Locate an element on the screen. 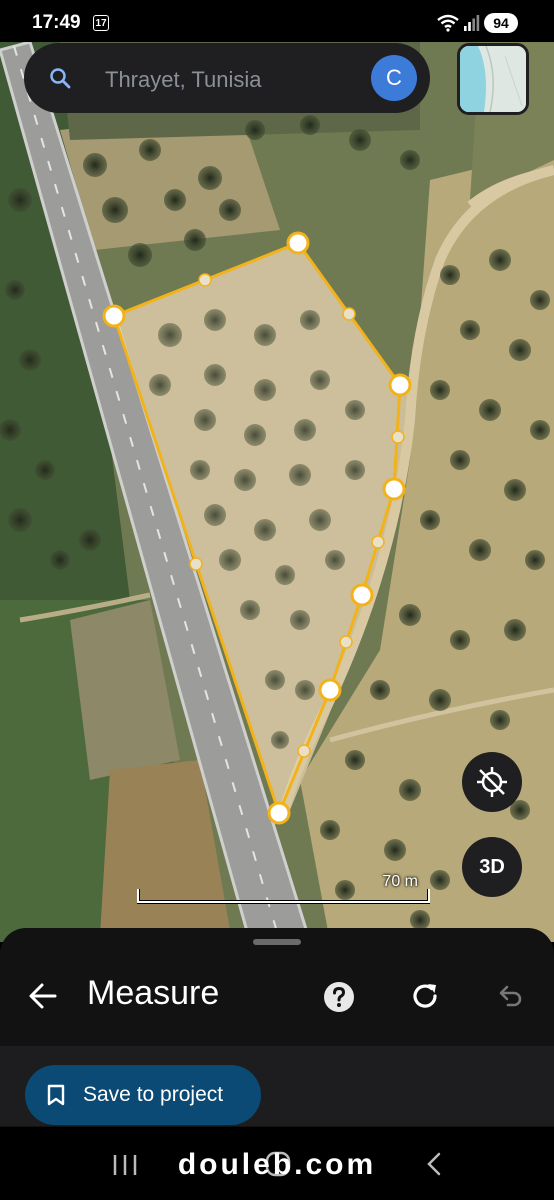 This screenshot has height=1200, width=554. orientation-button is located at coordinates (492, 782).